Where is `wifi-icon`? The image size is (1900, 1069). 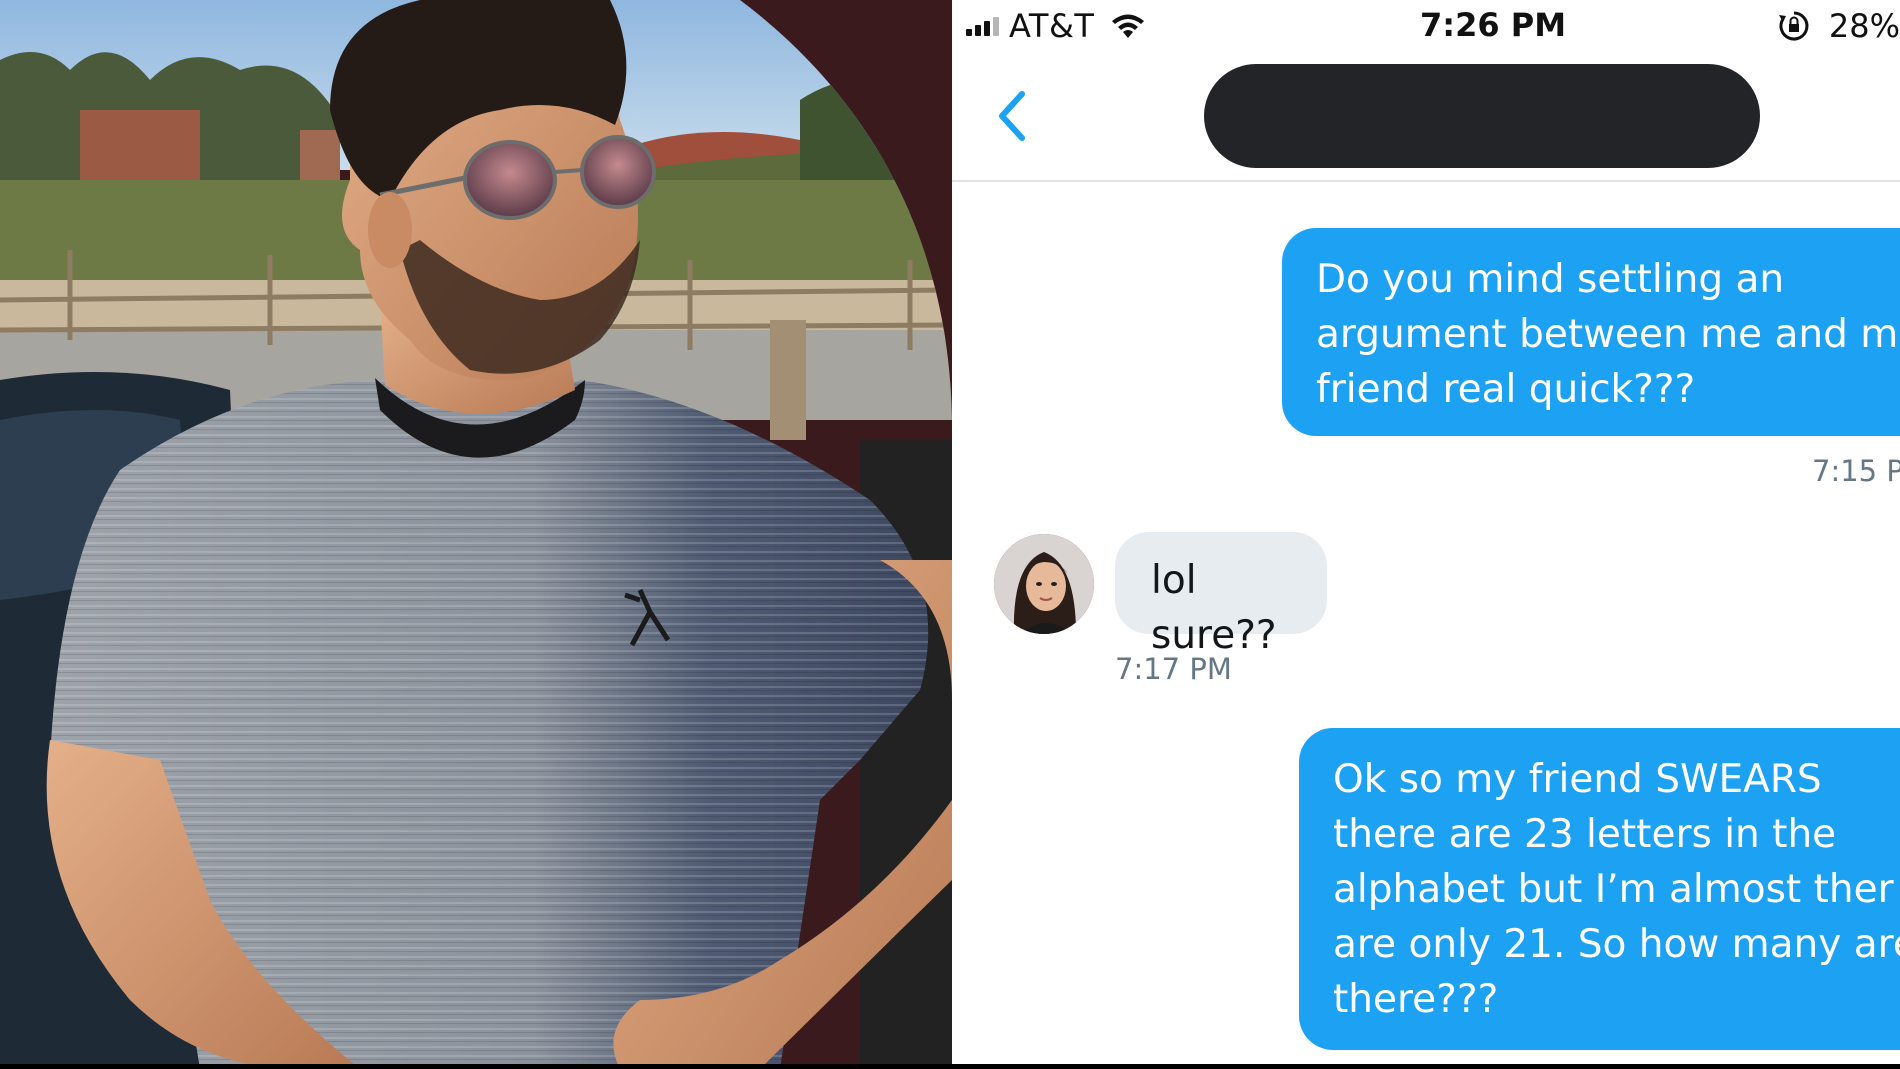 wifi-icon is located at coordinates (1128, 26).